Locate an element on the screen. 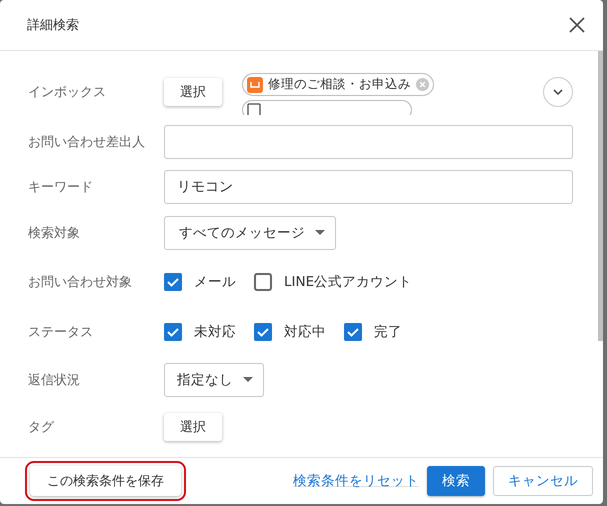 The height and width of the screenshot is (506, 607). search-button: 検索 is located at coordinates (456, 481).